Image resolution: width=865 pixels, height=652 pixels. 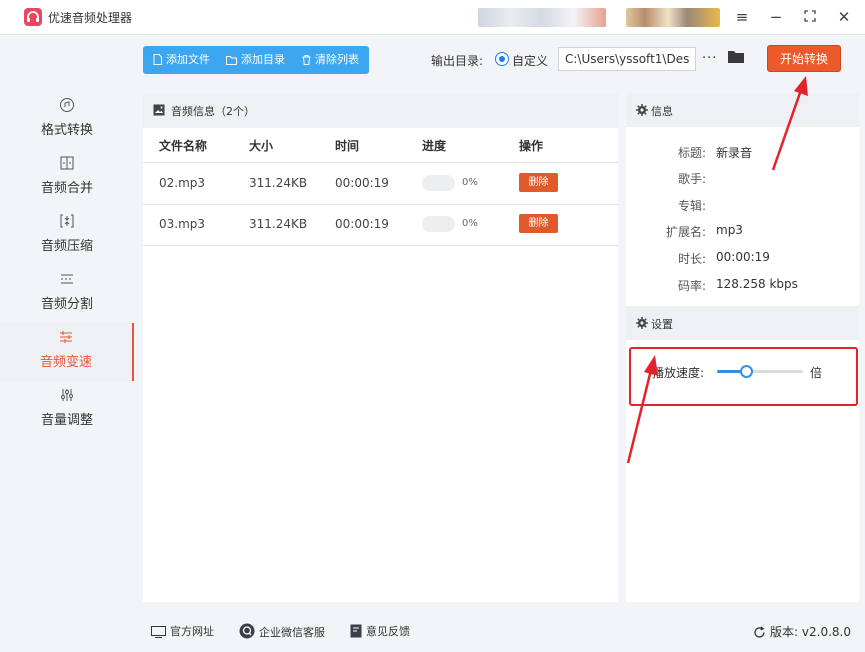 I want to click on sidebar-item-audio-merge: 音频合并, so click(x=67, y=178).